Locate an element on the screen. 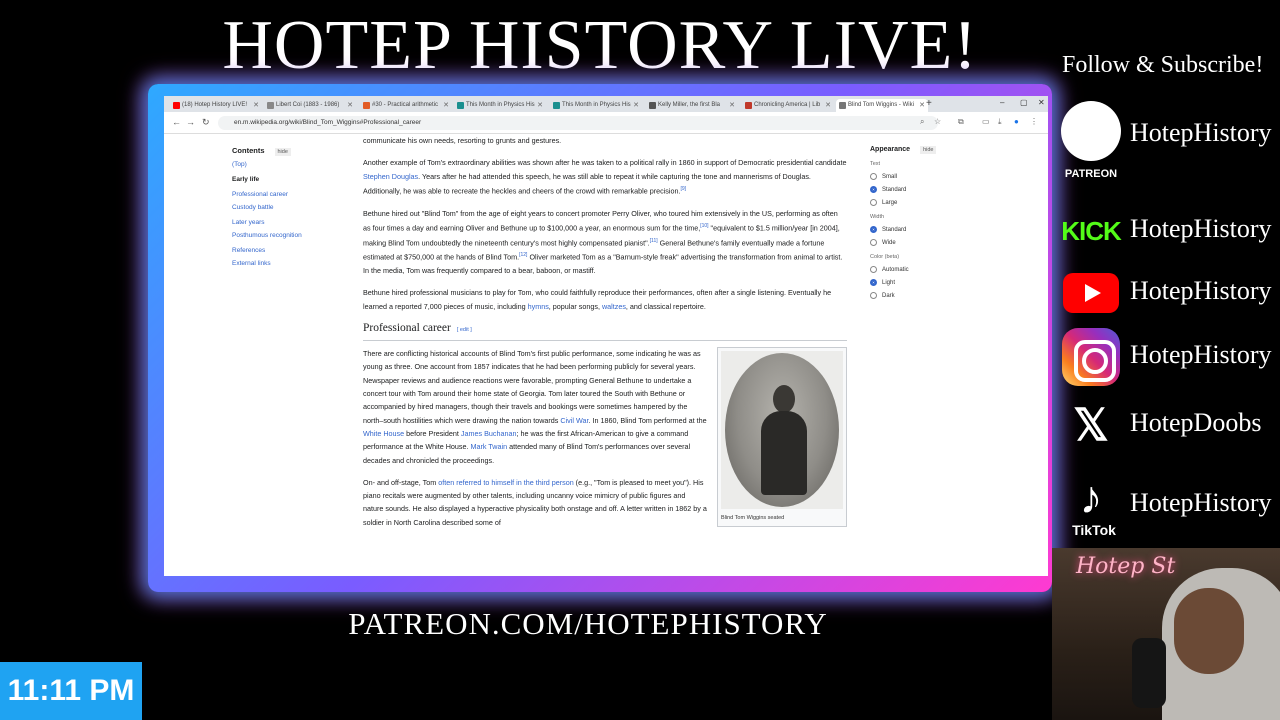 The image size is (1280, 720). link-hymns: hymns is located at coordinates (538, 306).